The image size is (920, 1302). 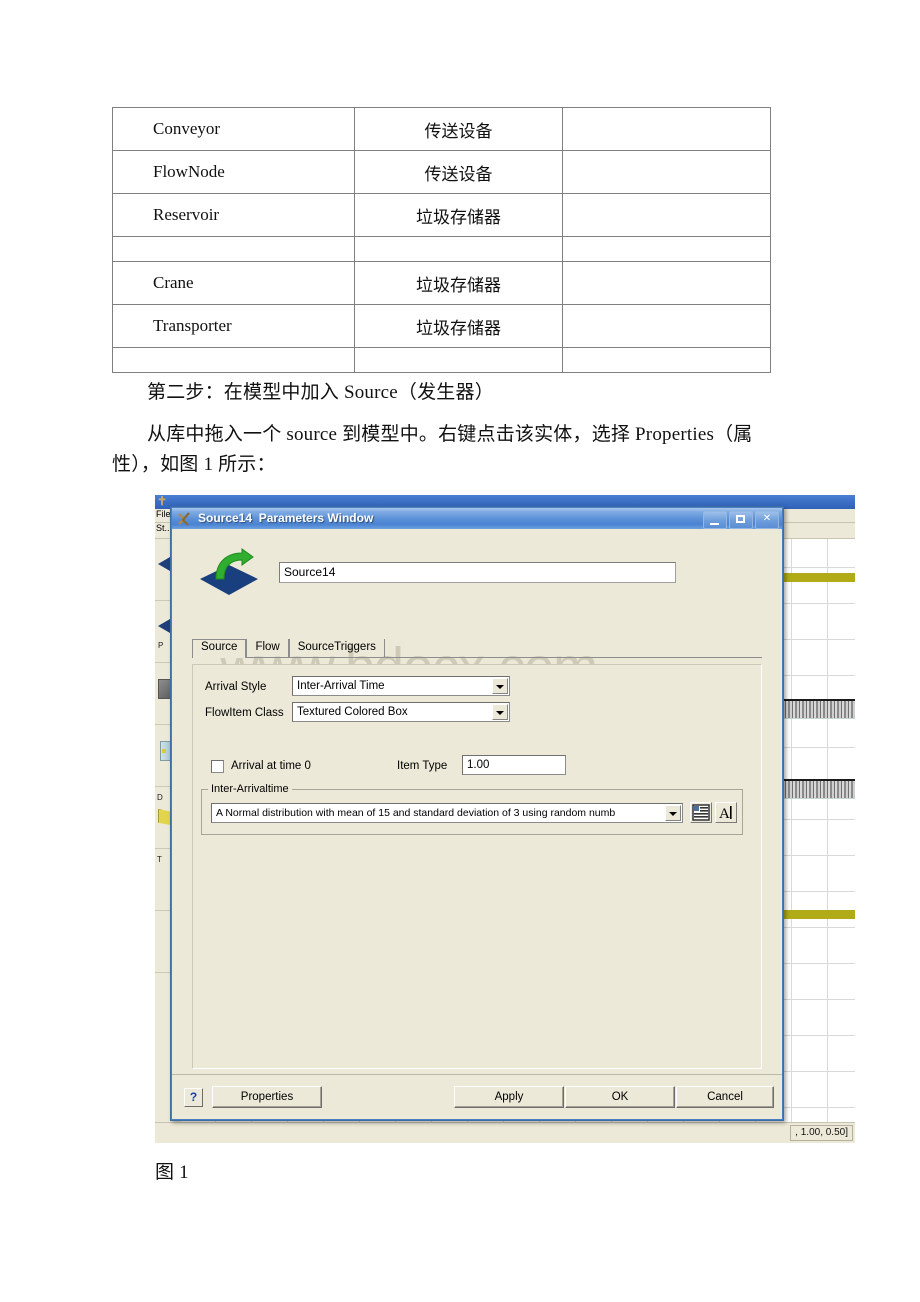 I want to click on window-controls: ✕, so click(x=741, y=520).